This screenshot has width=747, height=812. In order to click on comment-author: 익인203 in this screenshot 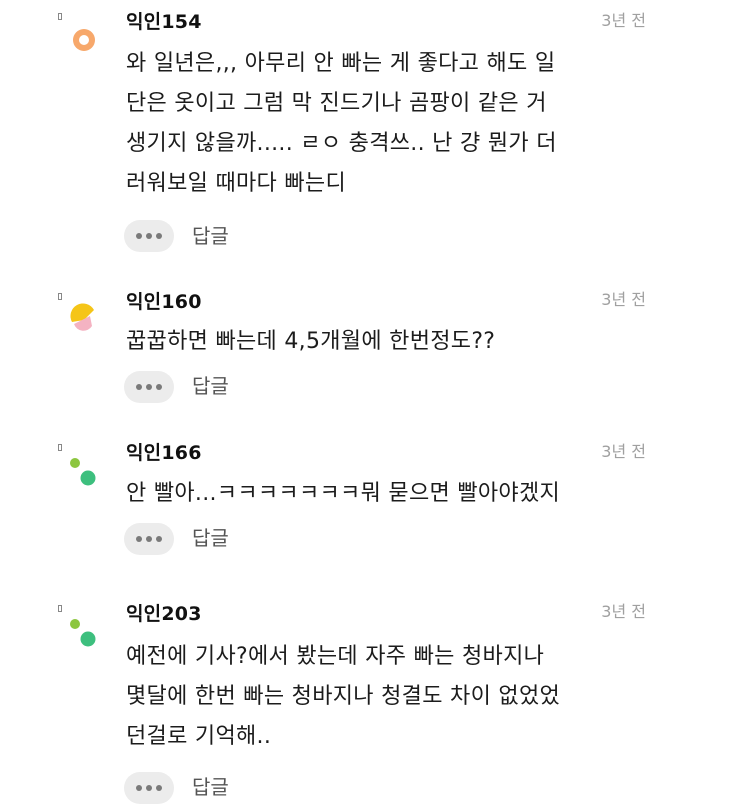, I will do `click(164, 614)`.